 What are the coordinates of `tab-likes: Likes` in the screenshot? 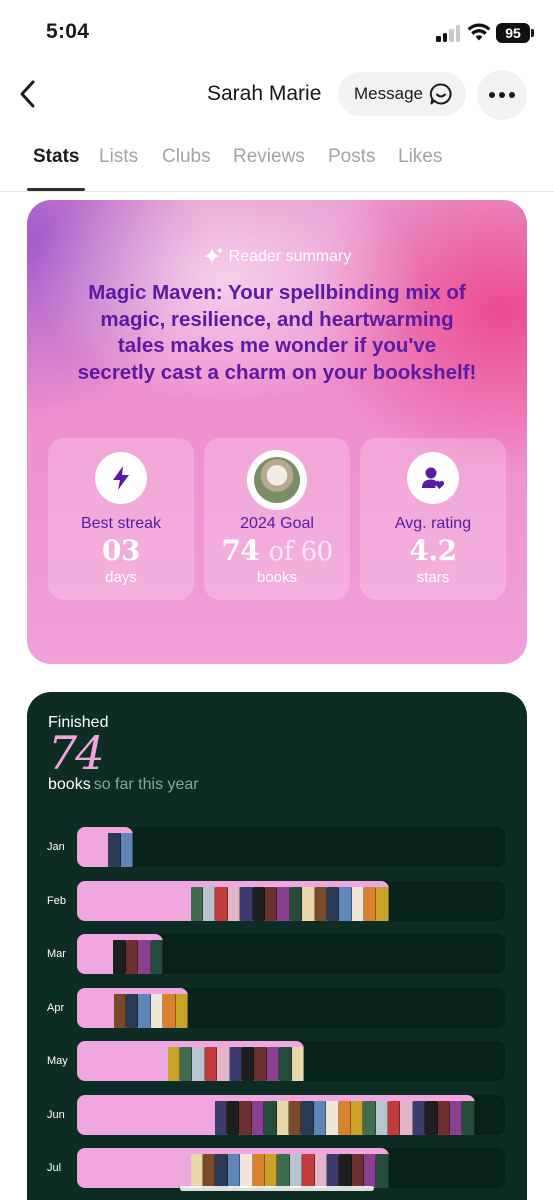 It's located at (420, 157).